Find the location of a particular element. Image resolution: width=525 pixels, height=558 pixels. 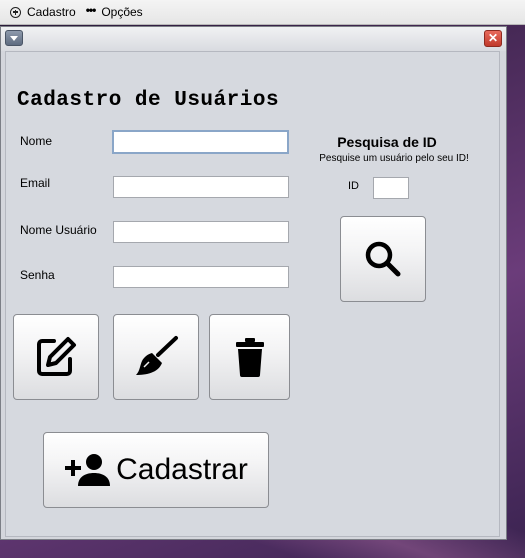

trash-icon is located at coordinates (249, 357).